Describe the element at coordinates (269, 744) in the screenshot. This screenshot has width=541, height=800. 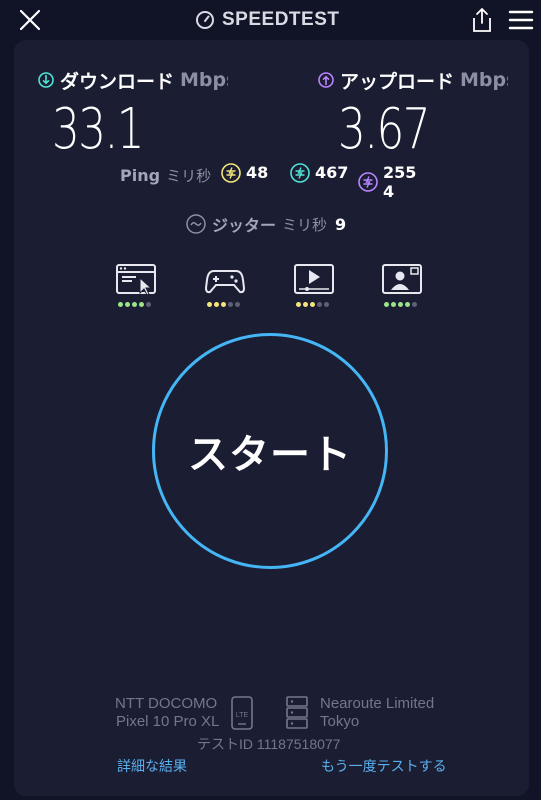
I see `test-id: テストID 11187518077` at that location.